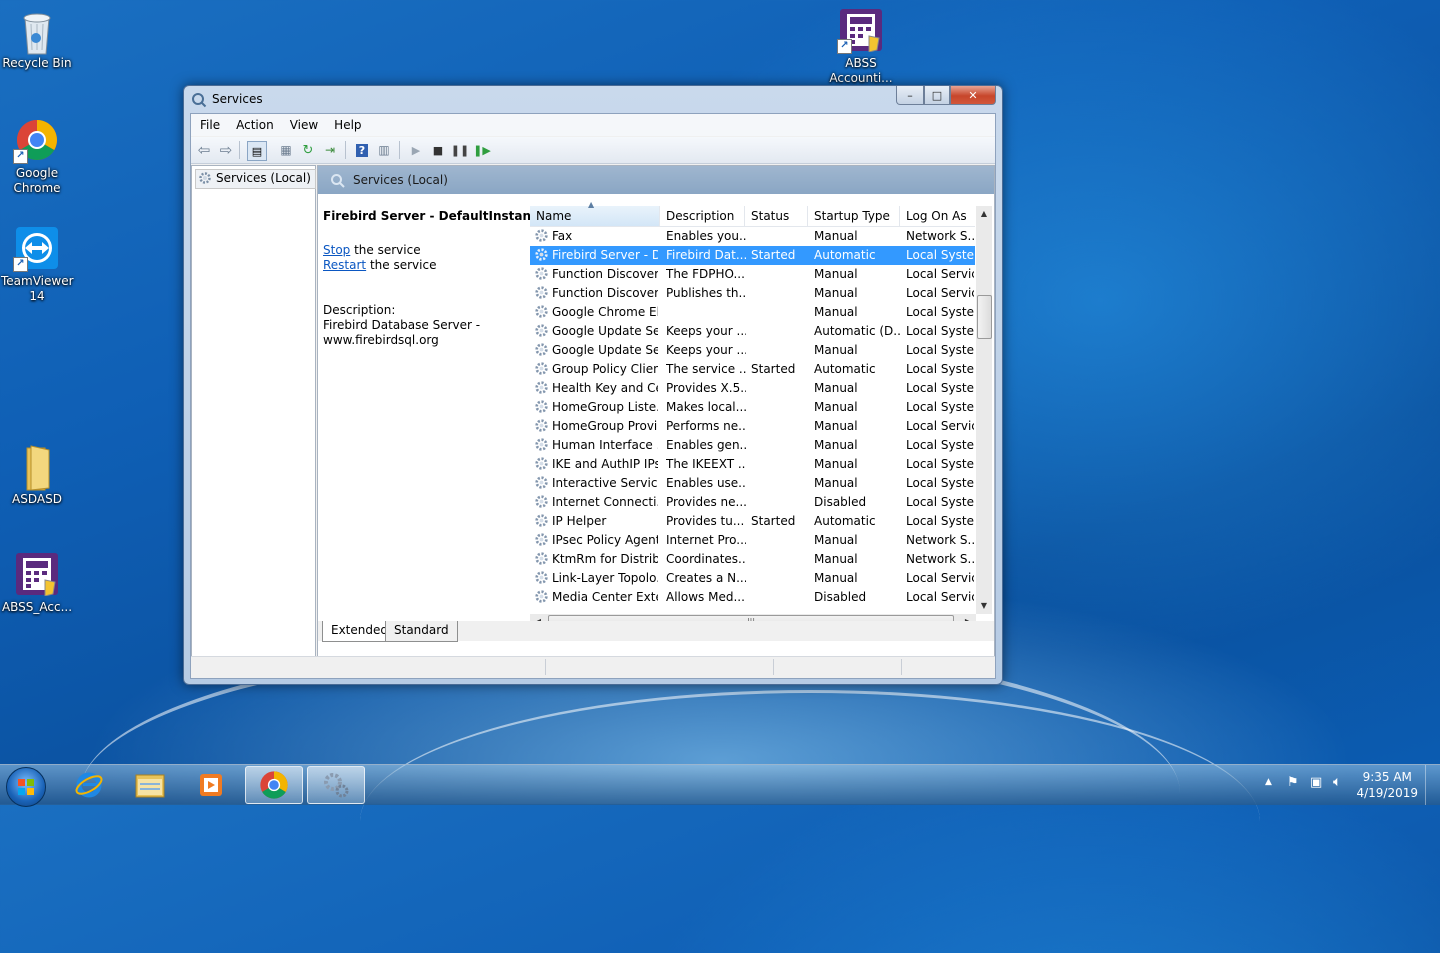 The image size is (1440, 953). I want to click on menu-view: View, so click(303, 125).